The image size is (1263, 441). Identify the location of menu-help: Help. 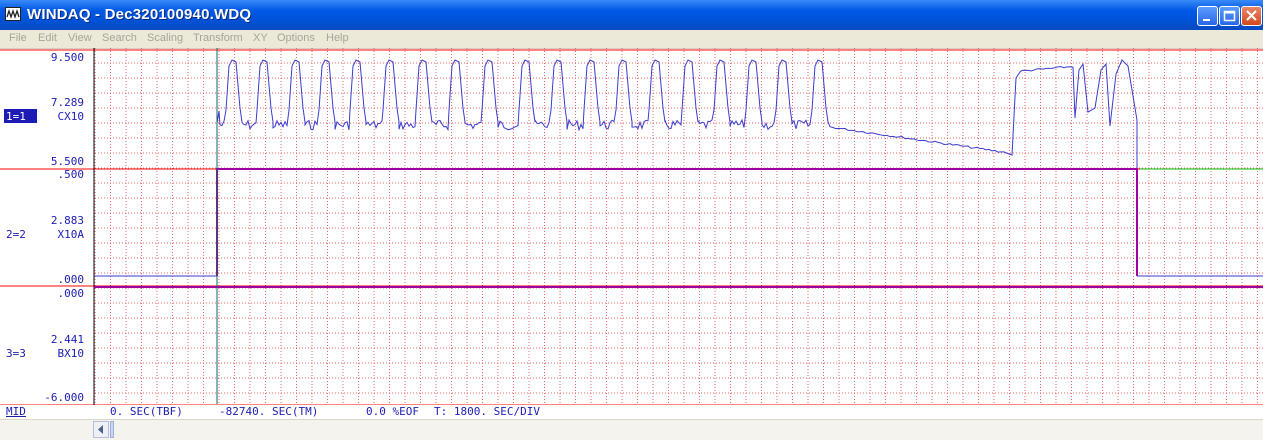
(337, 38).